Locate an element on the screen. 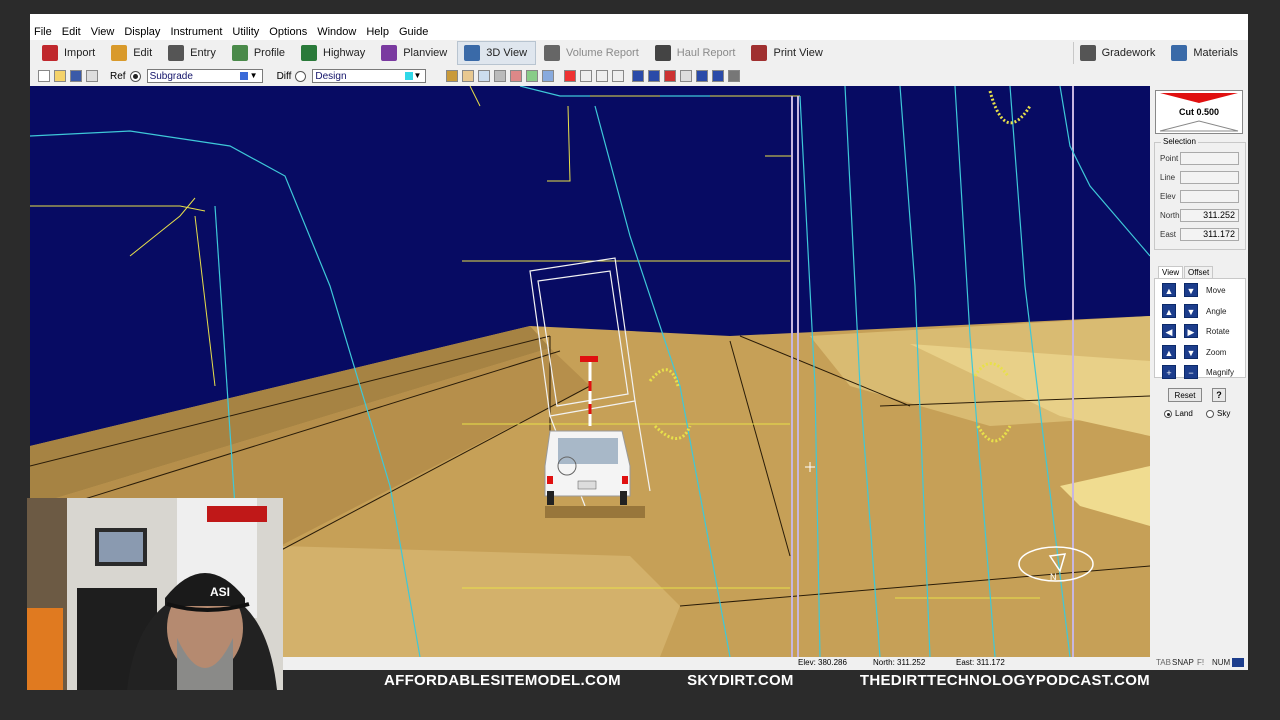 Image resolution: width=1280 pixels, height=720 pixels. pan-hand-icon is located at coordinates (468, 76).